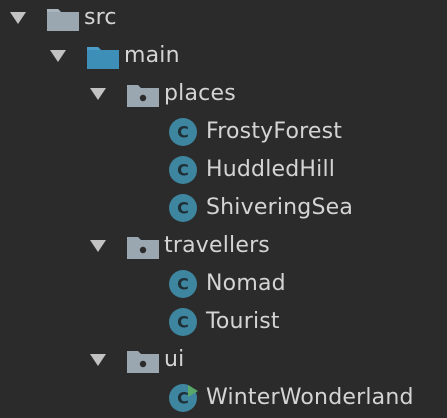 Image resolution: width=447 pixels, height=418 pixels. Describe the element at coordinates (310, 397) in the screenshot. I see `tree-node-label: WinterWonderland` at that location.